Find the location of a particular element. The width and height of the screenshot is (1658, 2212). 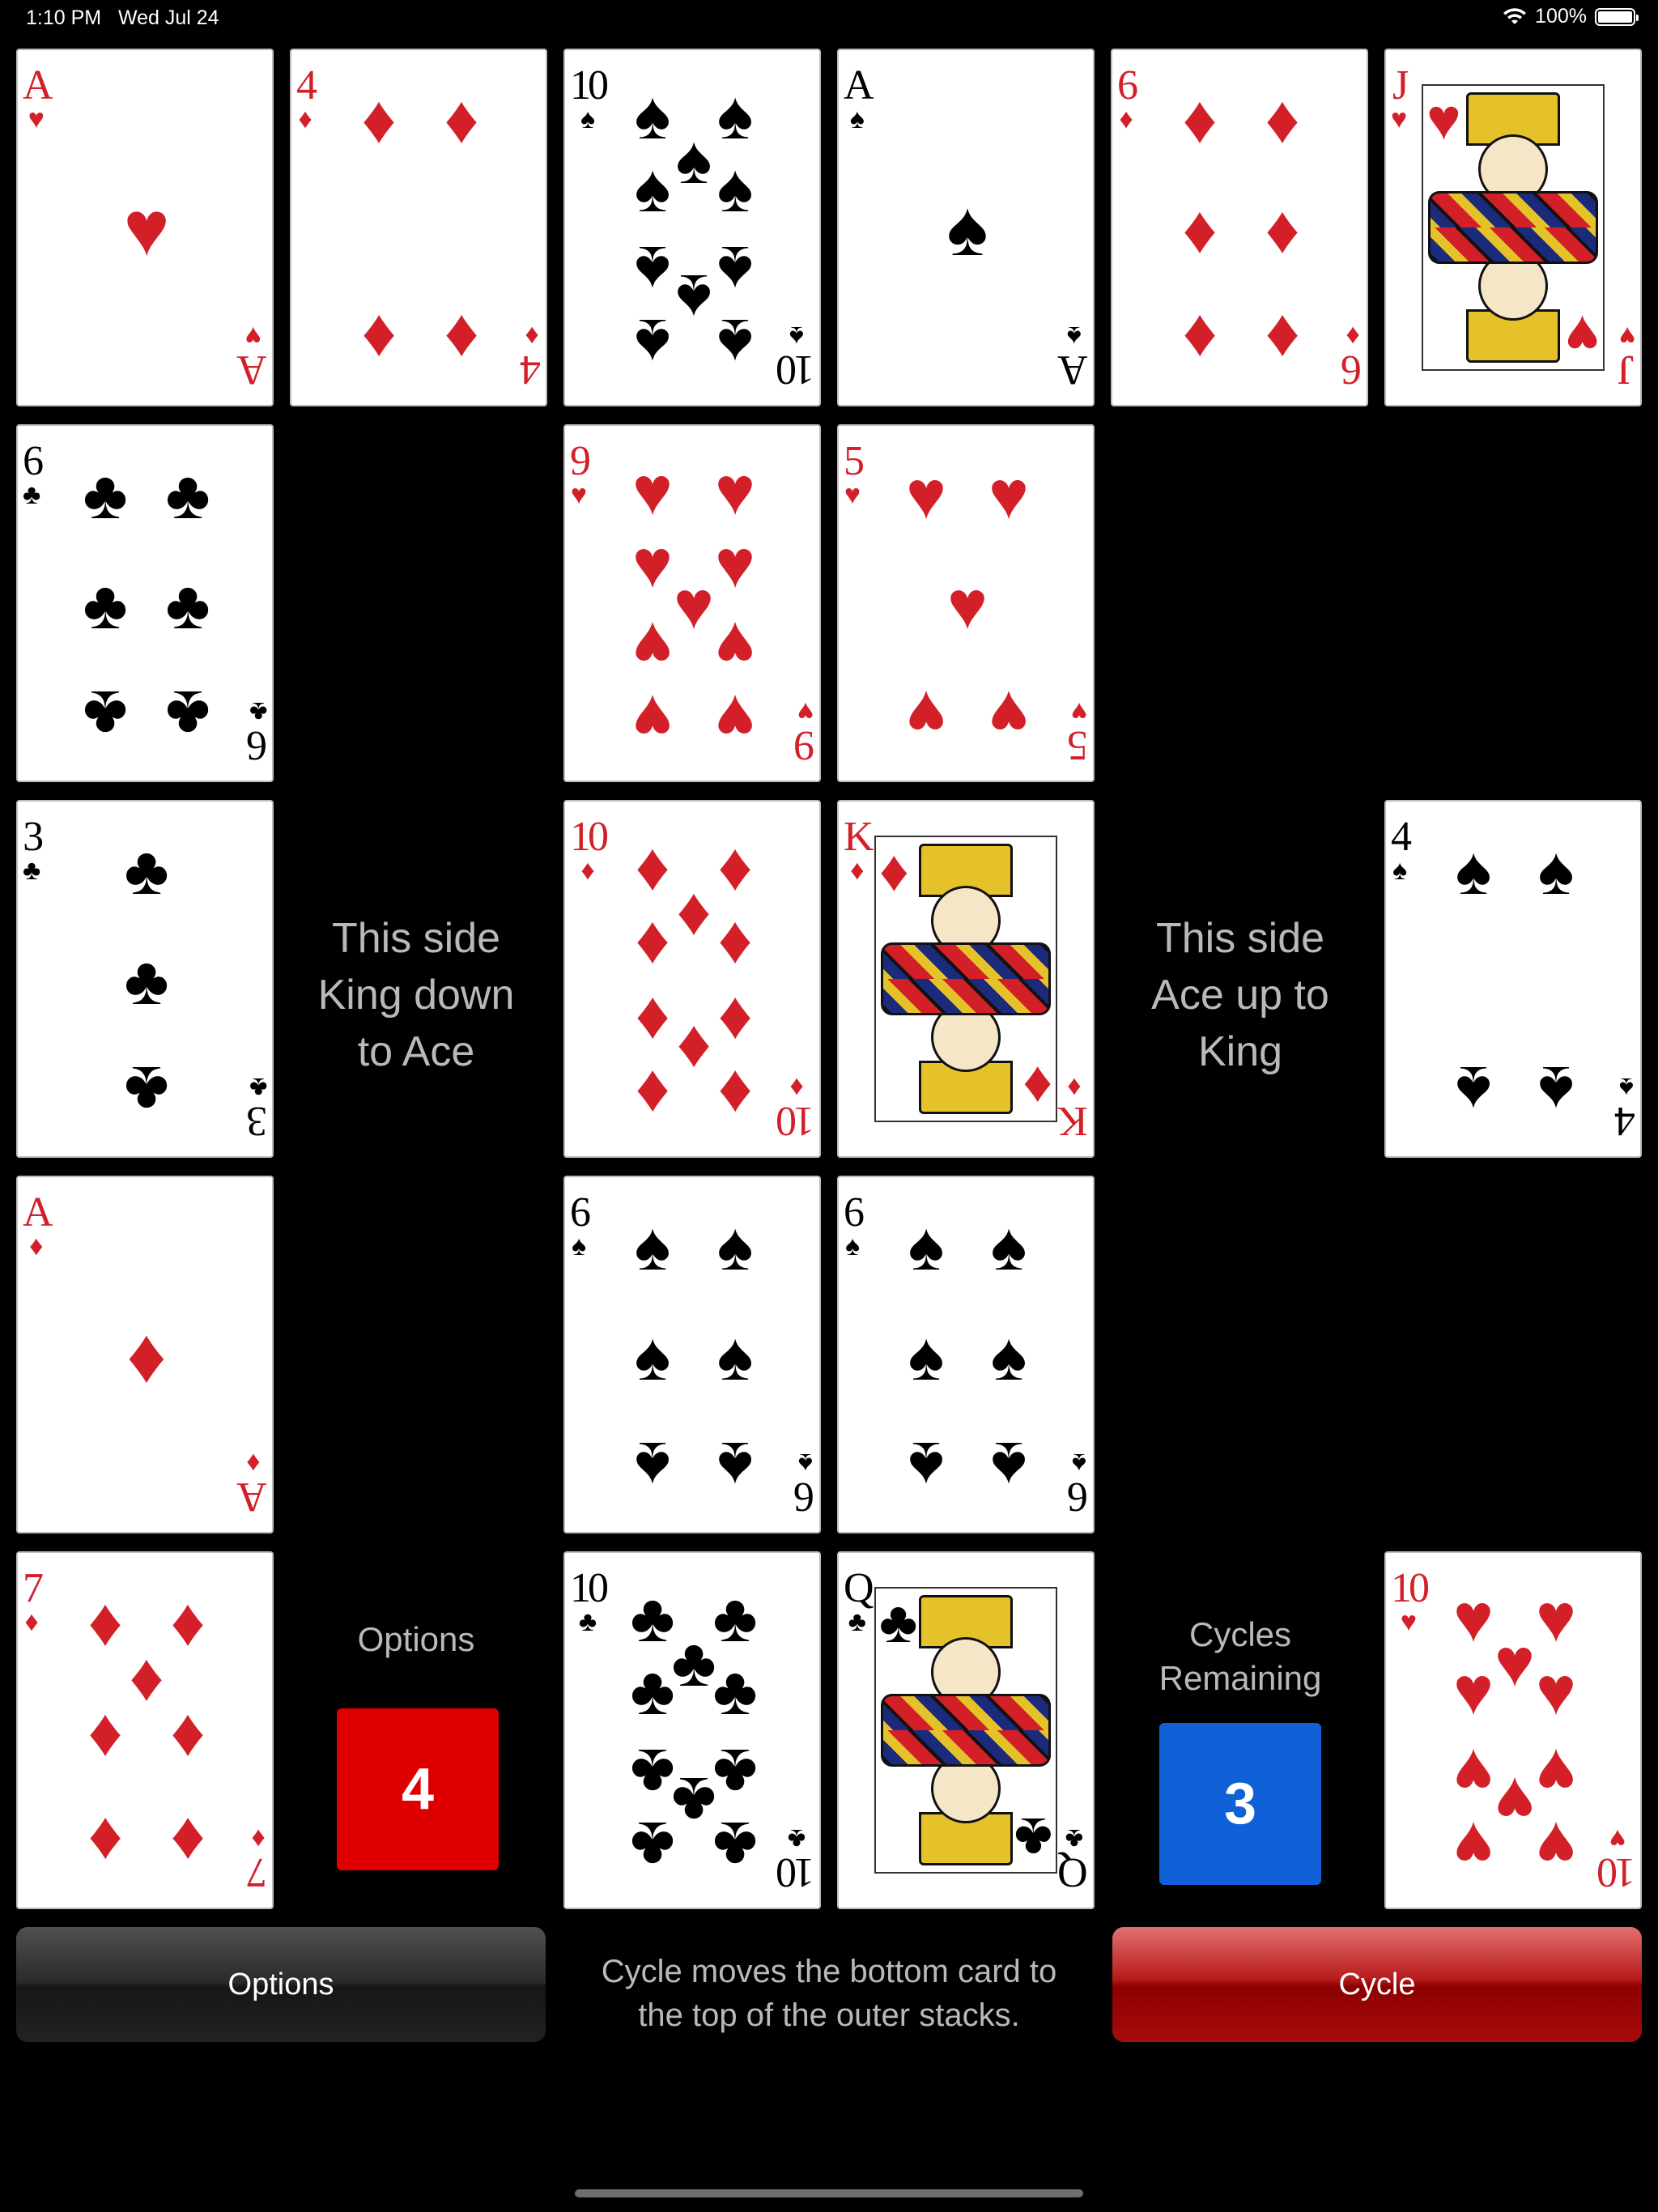

status-date: Wed Jul 24 is located at coordinates (168, 18).